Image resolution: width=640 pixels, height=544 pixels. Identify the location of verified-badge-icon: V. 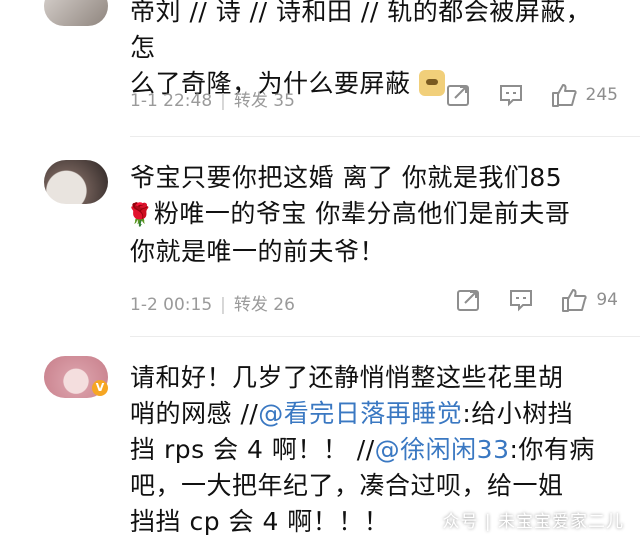
(100, 388).